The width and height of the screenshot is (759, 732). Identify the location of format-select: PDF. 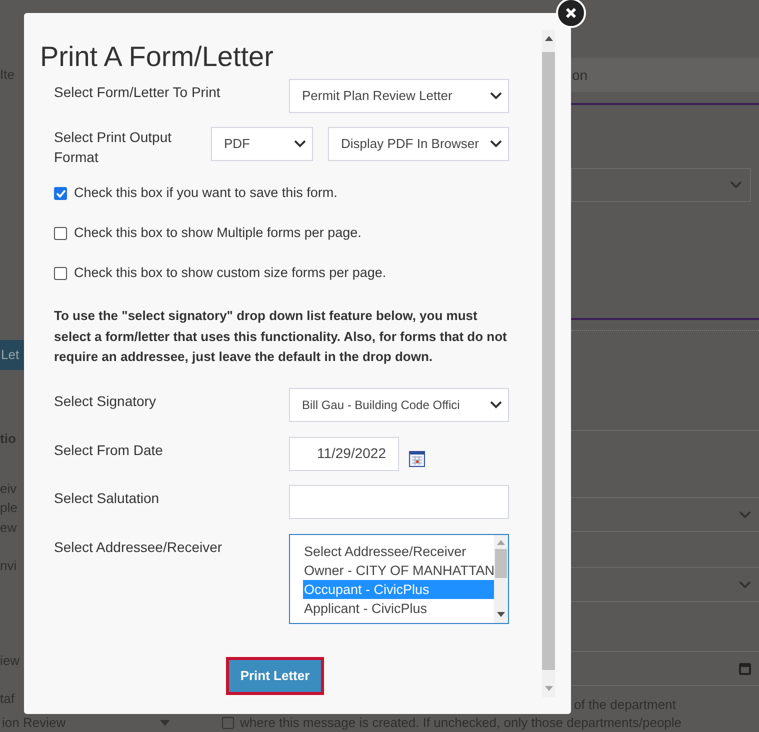
(262, 144).